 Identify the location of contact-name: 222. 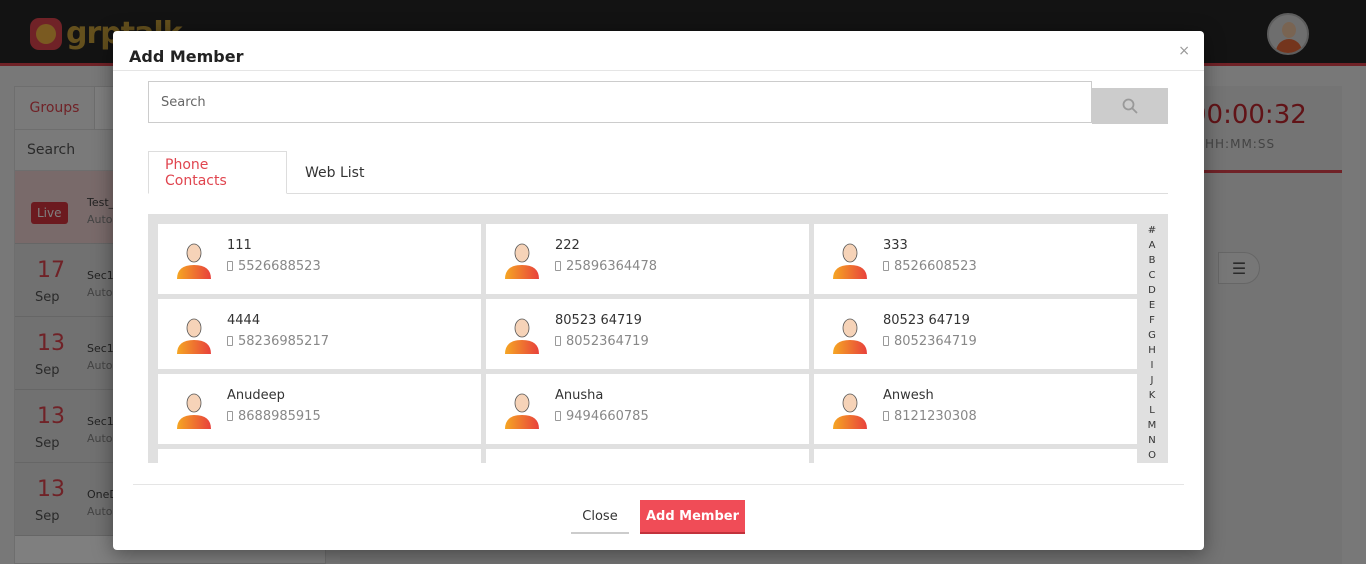
(567, 245).